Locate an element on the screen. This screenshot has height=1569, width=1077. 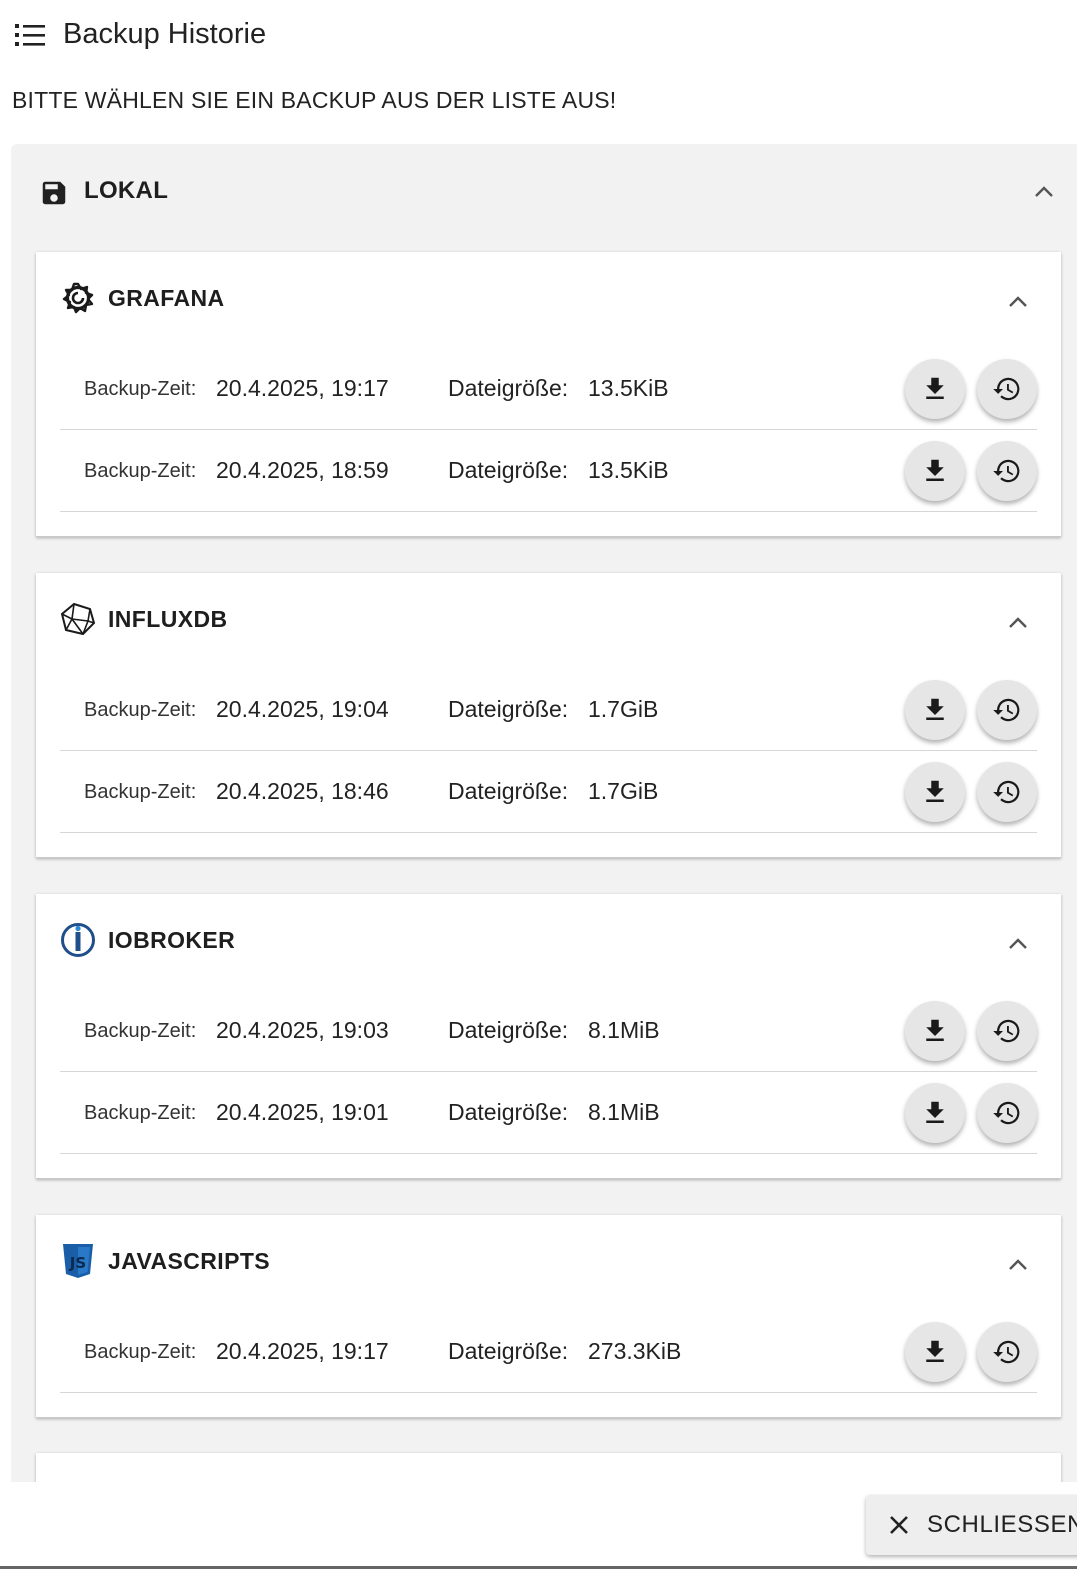
group-header: INFLUXDB is located at coordinates (548, 621).